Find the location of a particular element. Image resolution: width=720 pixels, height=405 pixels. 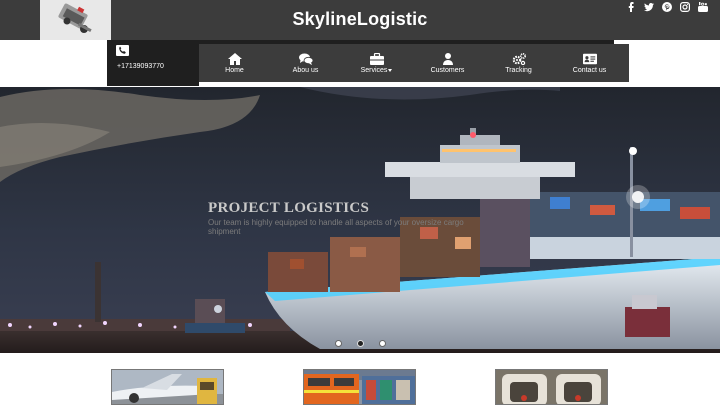

facebook-icon is located at coordinates (631, 7).